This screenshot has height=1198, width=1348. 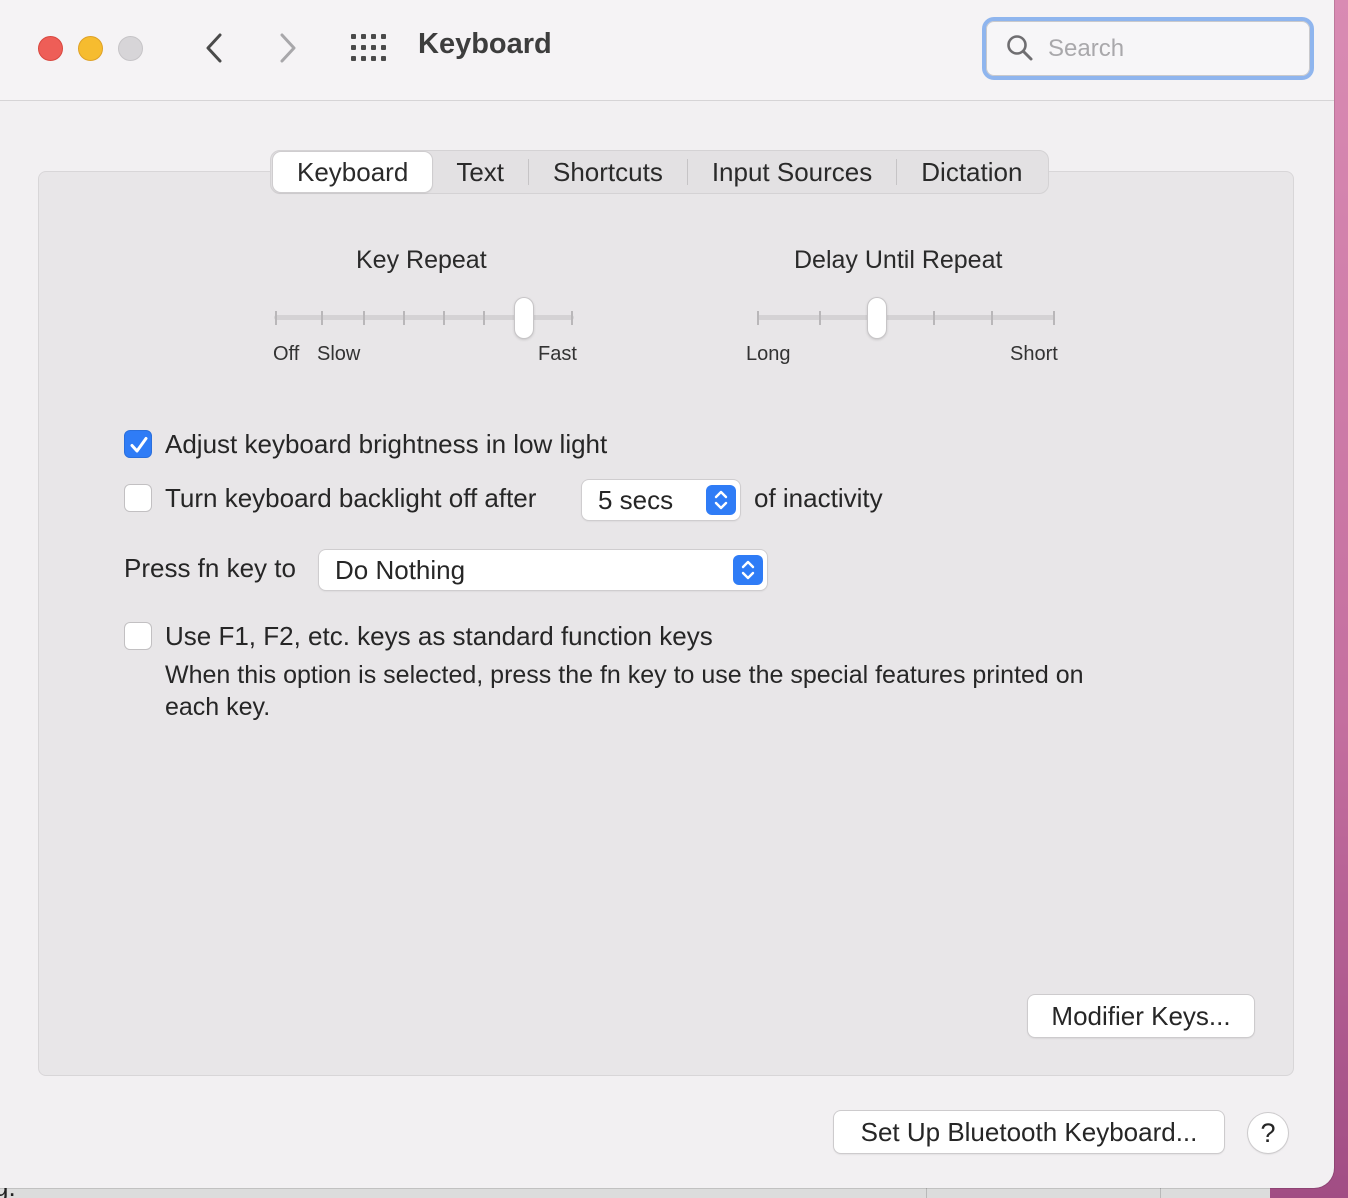 What do you see at coordinates (480, 172) in the screenshot?
I see `tab-text: Text` at bounding box center [480, 172].